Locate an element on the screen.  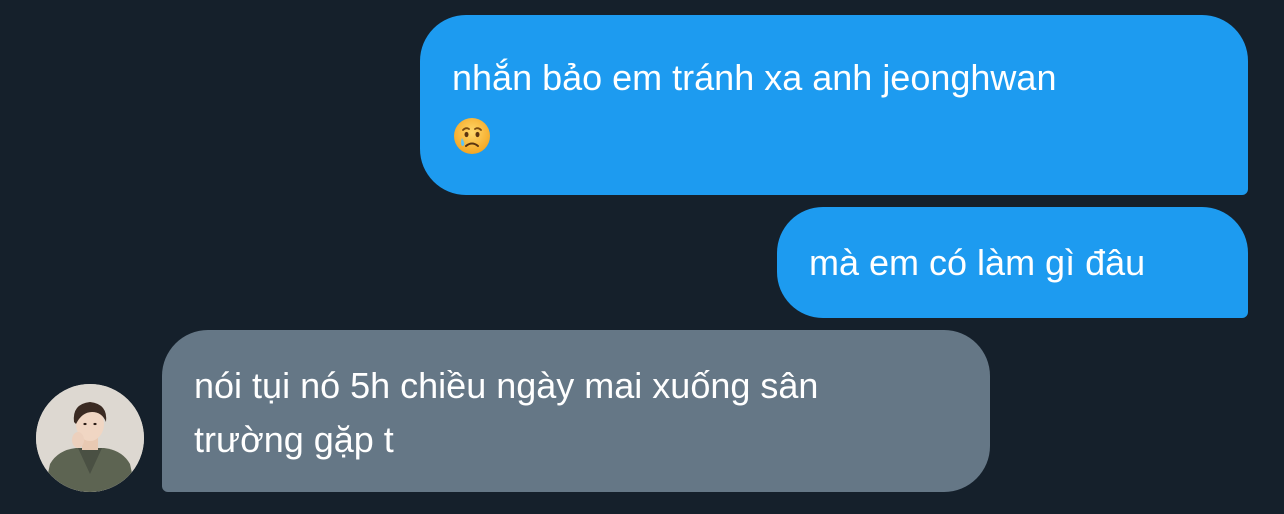
avatar is located at coordinates (90, 438).